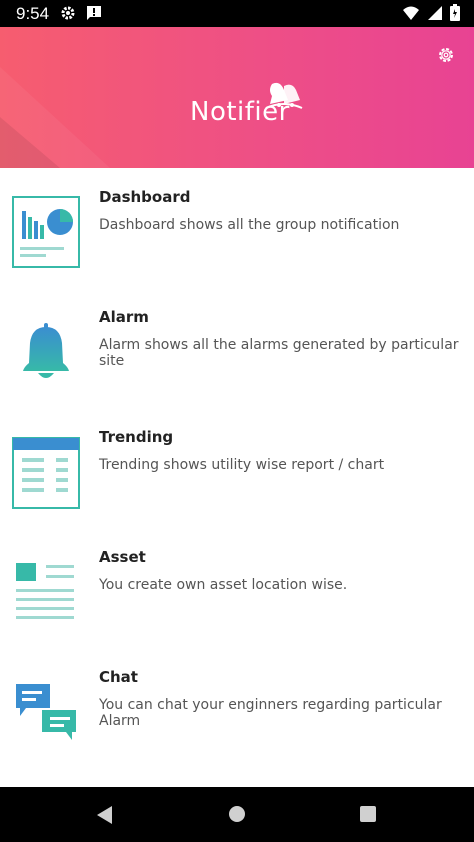  Describe the element at coordinates (237, 13) in the screenshot. I see `status-bar: 9:54` at that location.